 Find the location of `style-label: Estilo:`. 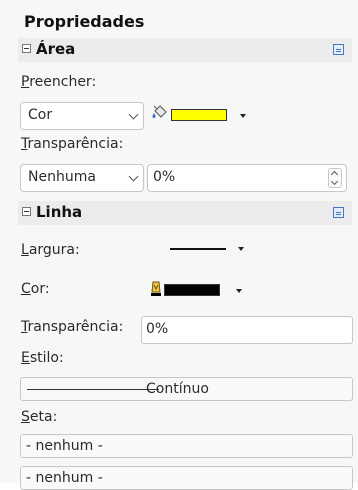

style-label: Estilo: is located at coordinates (42, 358).